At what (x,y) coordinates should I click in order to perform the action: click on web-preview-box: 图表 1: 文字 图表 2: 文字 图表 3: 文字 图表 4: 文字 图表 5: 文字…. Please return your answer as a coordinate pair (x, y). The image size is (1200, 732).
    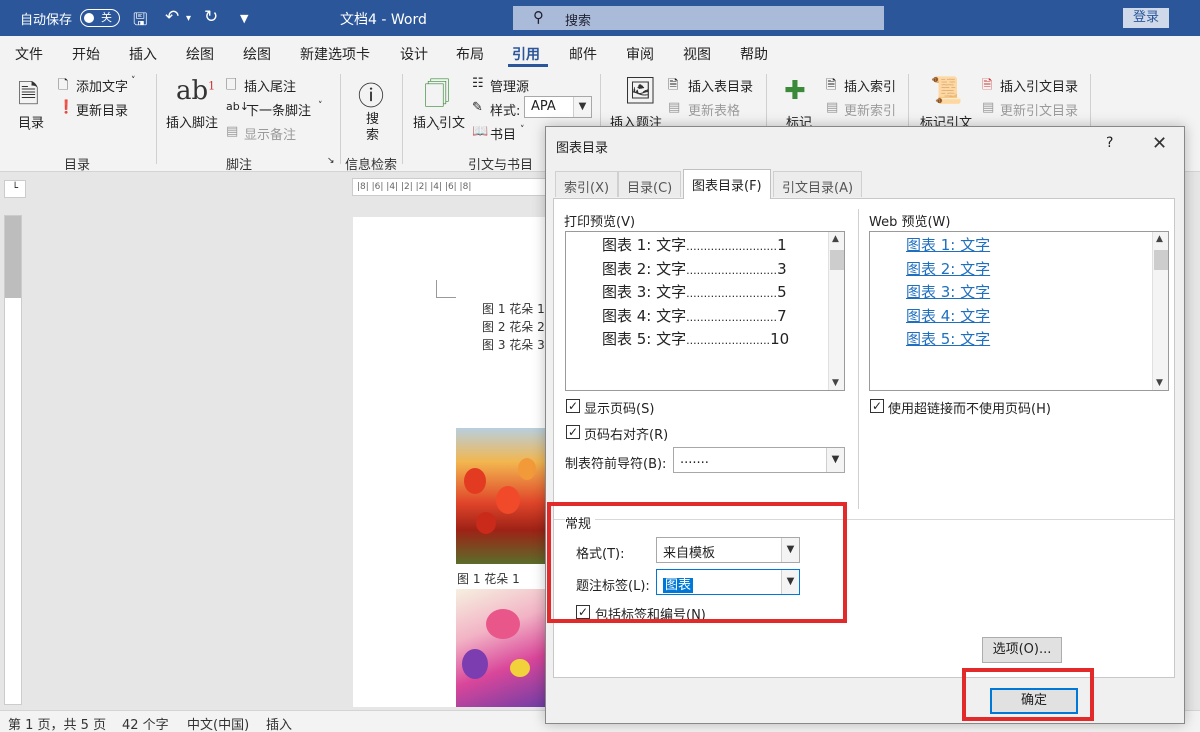
    Looking at the image, I should click on (1019, 311).